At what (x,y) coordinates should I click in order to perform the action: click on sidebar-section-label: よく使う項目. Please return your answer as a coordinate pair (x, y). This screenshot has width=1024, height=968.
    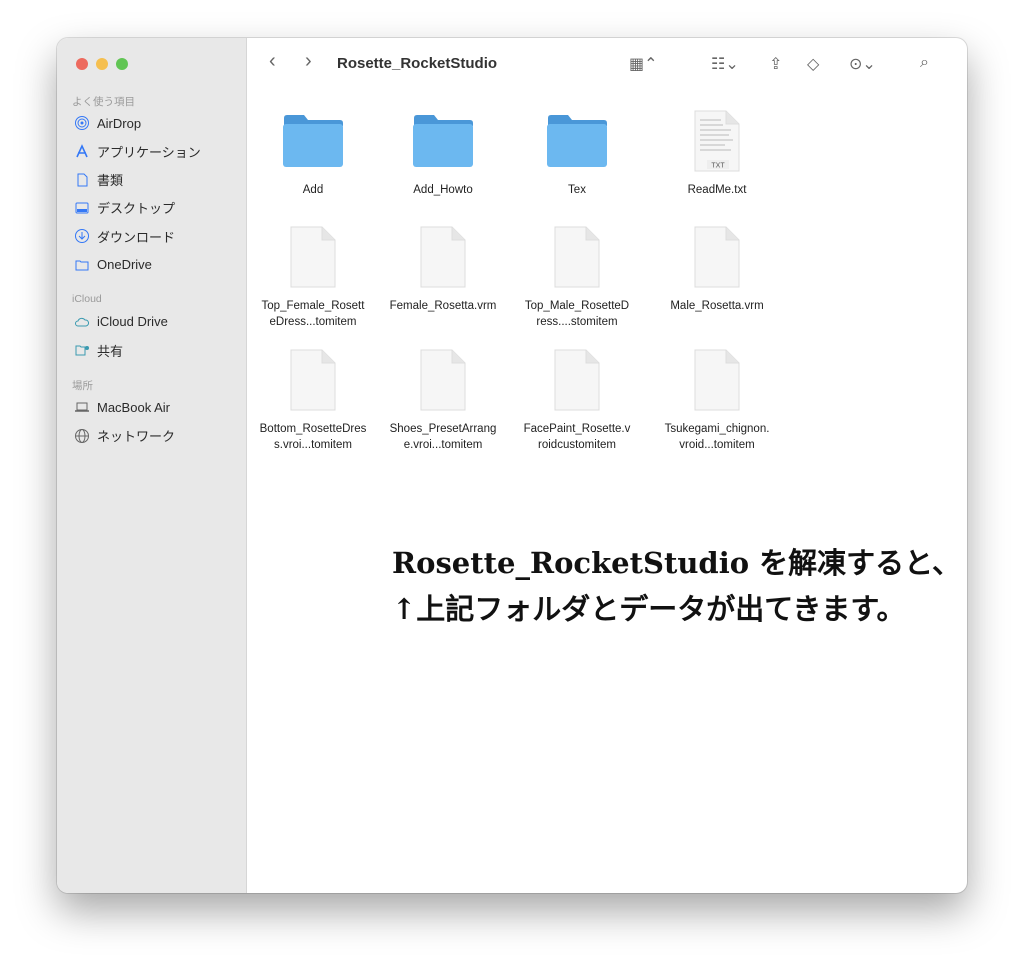
    Looking at the image, I should click on (103, 102).